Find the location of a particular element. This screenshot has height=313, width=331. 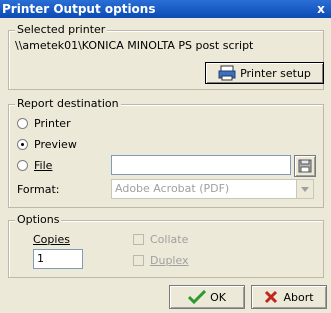

abort-x-icon is located at coordinates (271, 297).